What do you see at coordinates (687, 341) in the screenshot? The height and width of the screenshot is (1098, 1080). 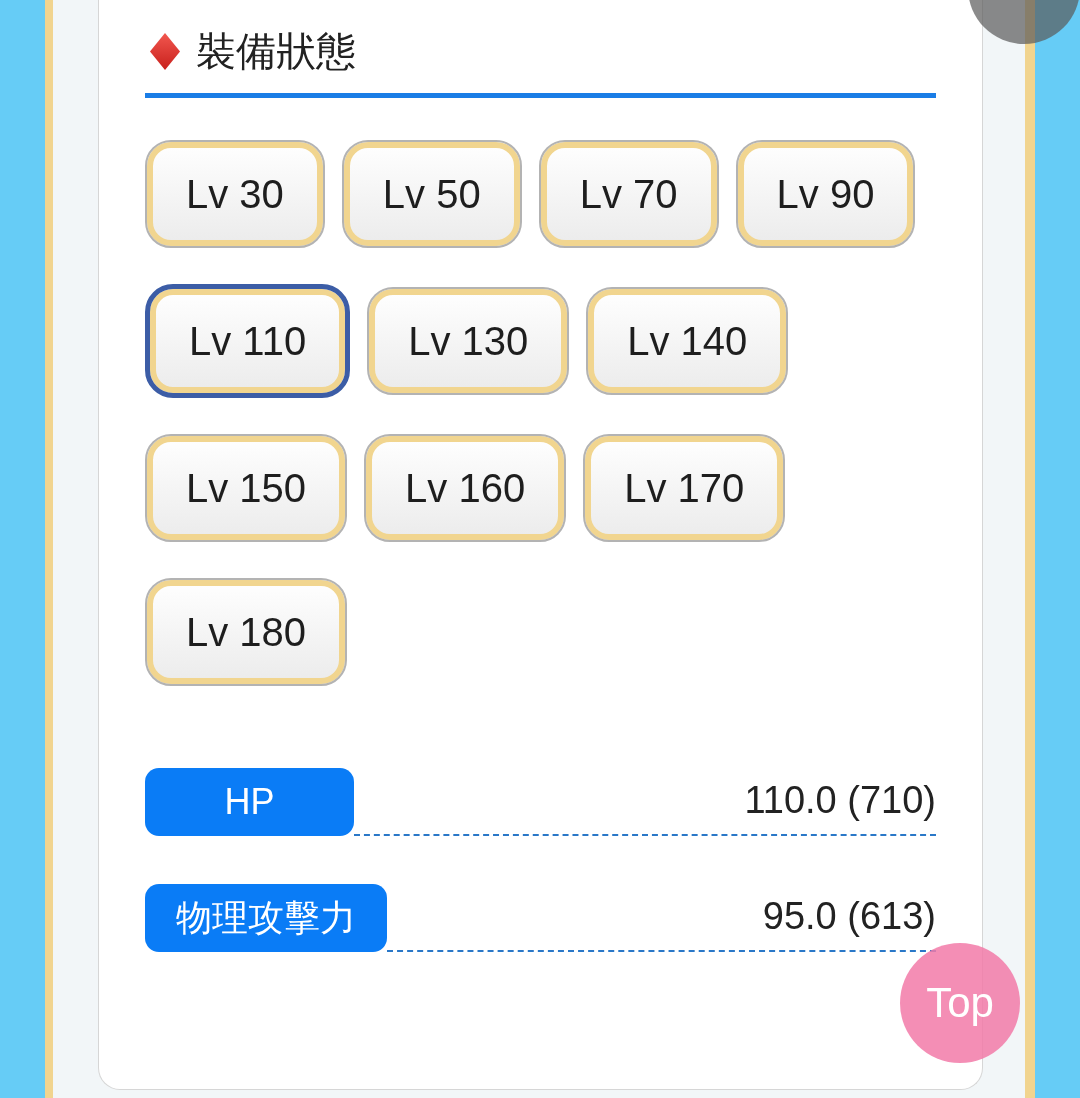 I see `level-button: Lv 140` at bounding box center [687, 341].